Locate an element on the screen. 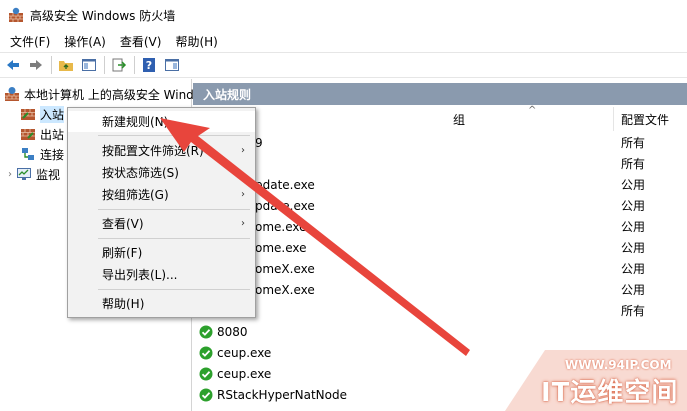 The image size is (687, 411). table-row: 9 is located at coordinates (259, 142).